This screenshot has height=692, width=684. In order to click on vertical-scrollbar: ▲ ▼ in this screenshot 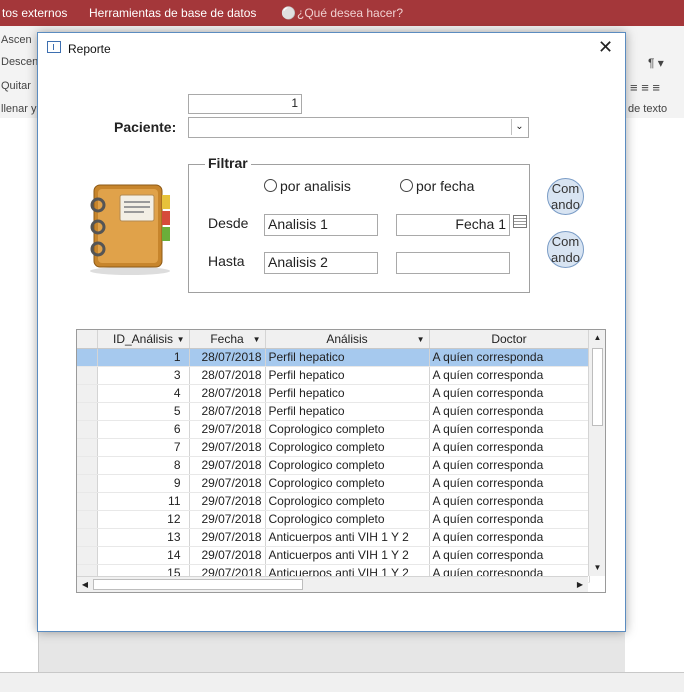, I will do `click(596, 453)`.